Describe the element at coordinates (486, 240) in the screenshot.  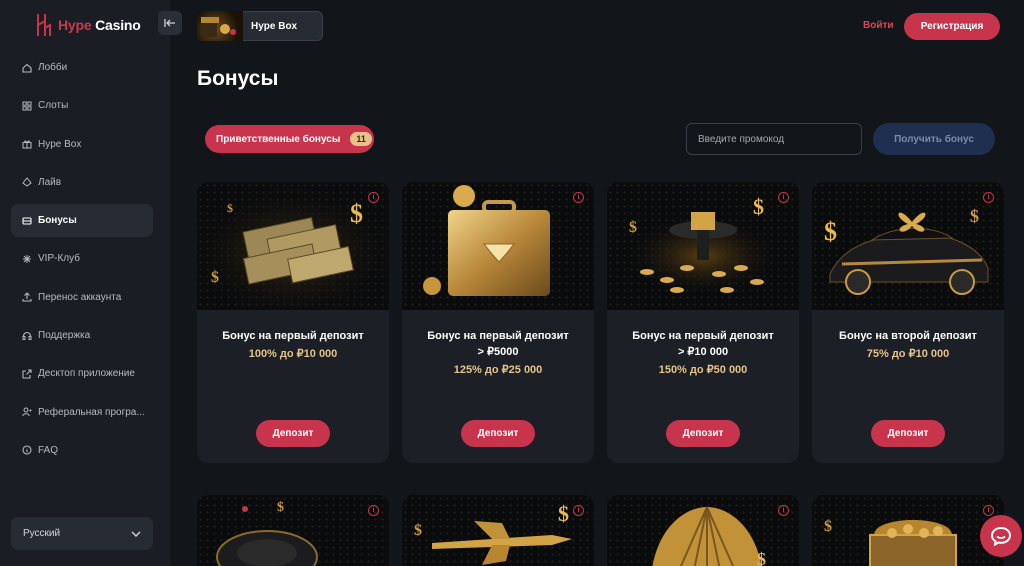
I see `briefcase-icon` at that location.